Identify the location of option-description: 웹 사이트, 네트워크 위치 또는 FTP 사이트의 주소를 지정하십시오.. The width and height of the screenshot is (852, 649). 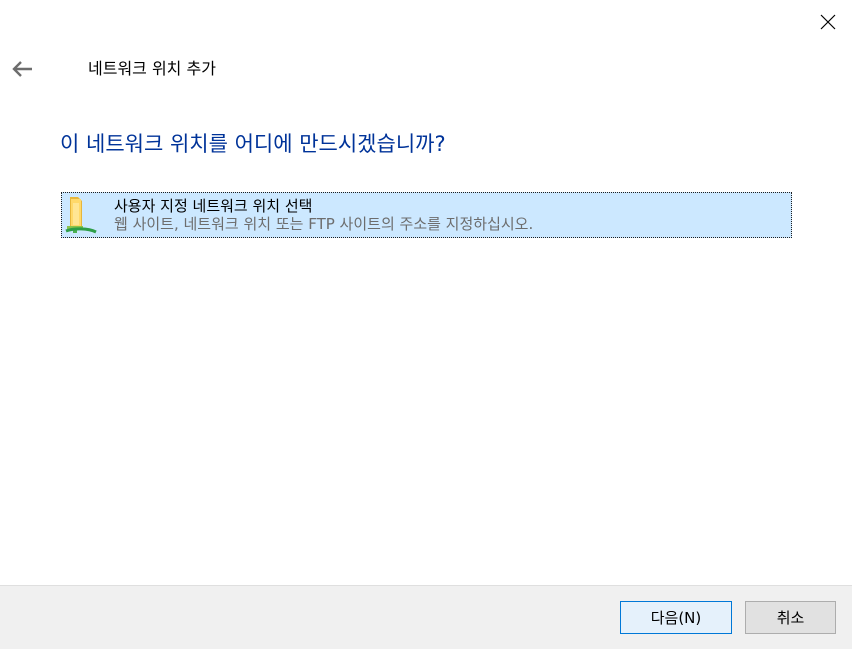
(324, 224).